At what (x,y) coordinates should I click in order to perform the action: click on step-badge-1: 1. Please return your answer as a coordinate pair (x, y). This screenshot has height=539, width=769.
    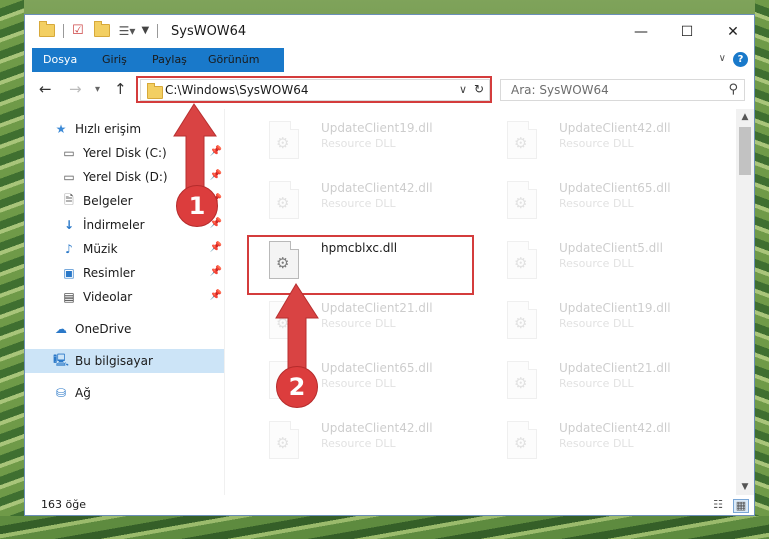
    Looking at the image, I should click on (197, 206).